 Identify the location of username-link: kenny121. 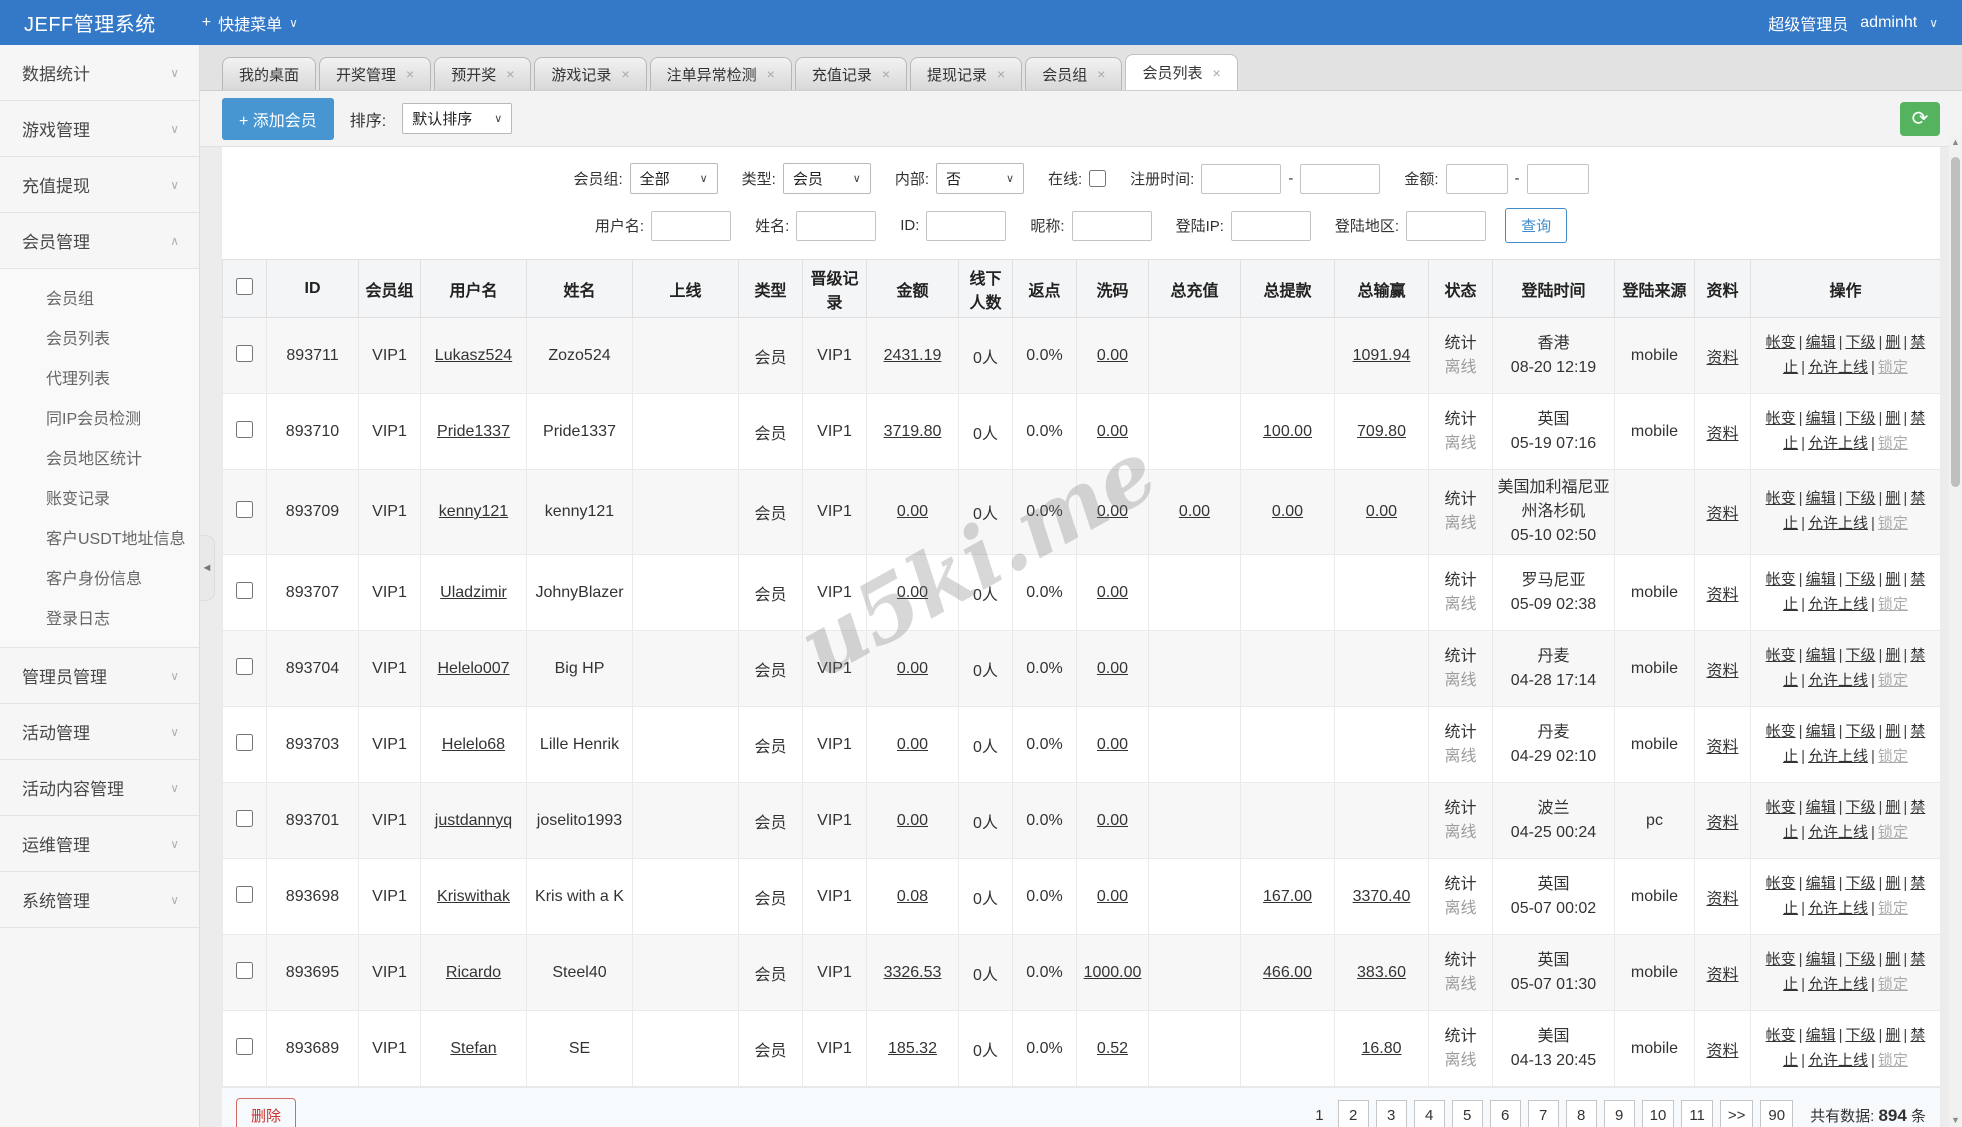
(473, 511).